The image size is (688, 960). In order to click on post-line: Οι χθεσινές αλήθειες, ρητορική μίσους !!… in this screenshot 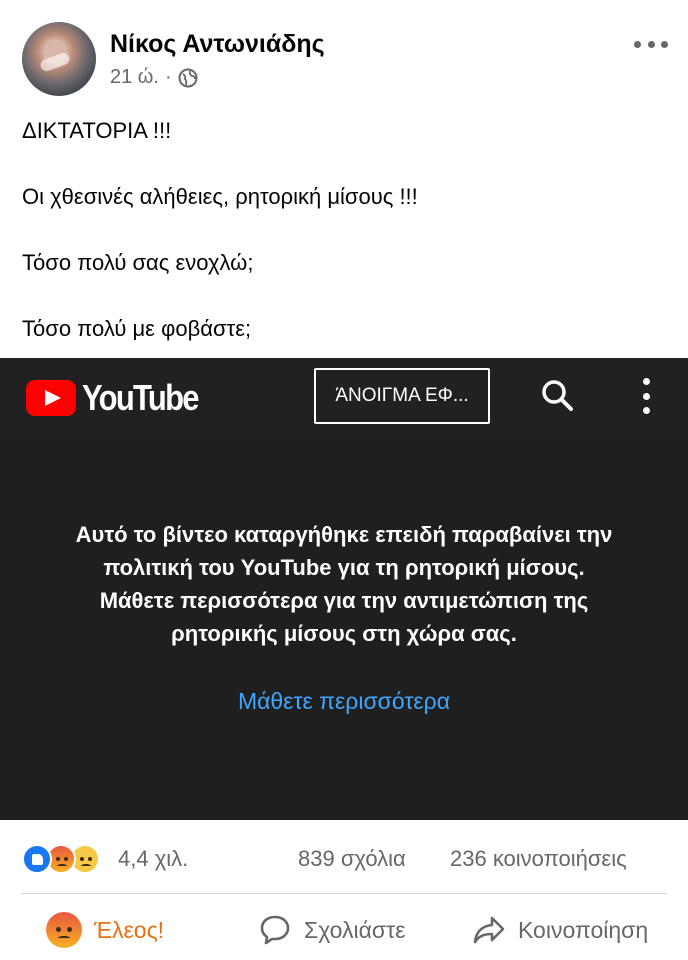, I will do `click(220, 196)`.